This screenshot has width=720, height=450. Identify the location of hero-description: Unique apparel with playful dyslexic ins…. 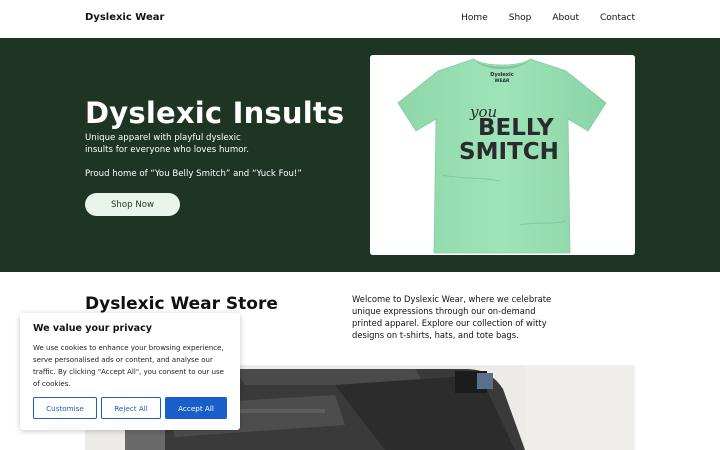
(167, 144).